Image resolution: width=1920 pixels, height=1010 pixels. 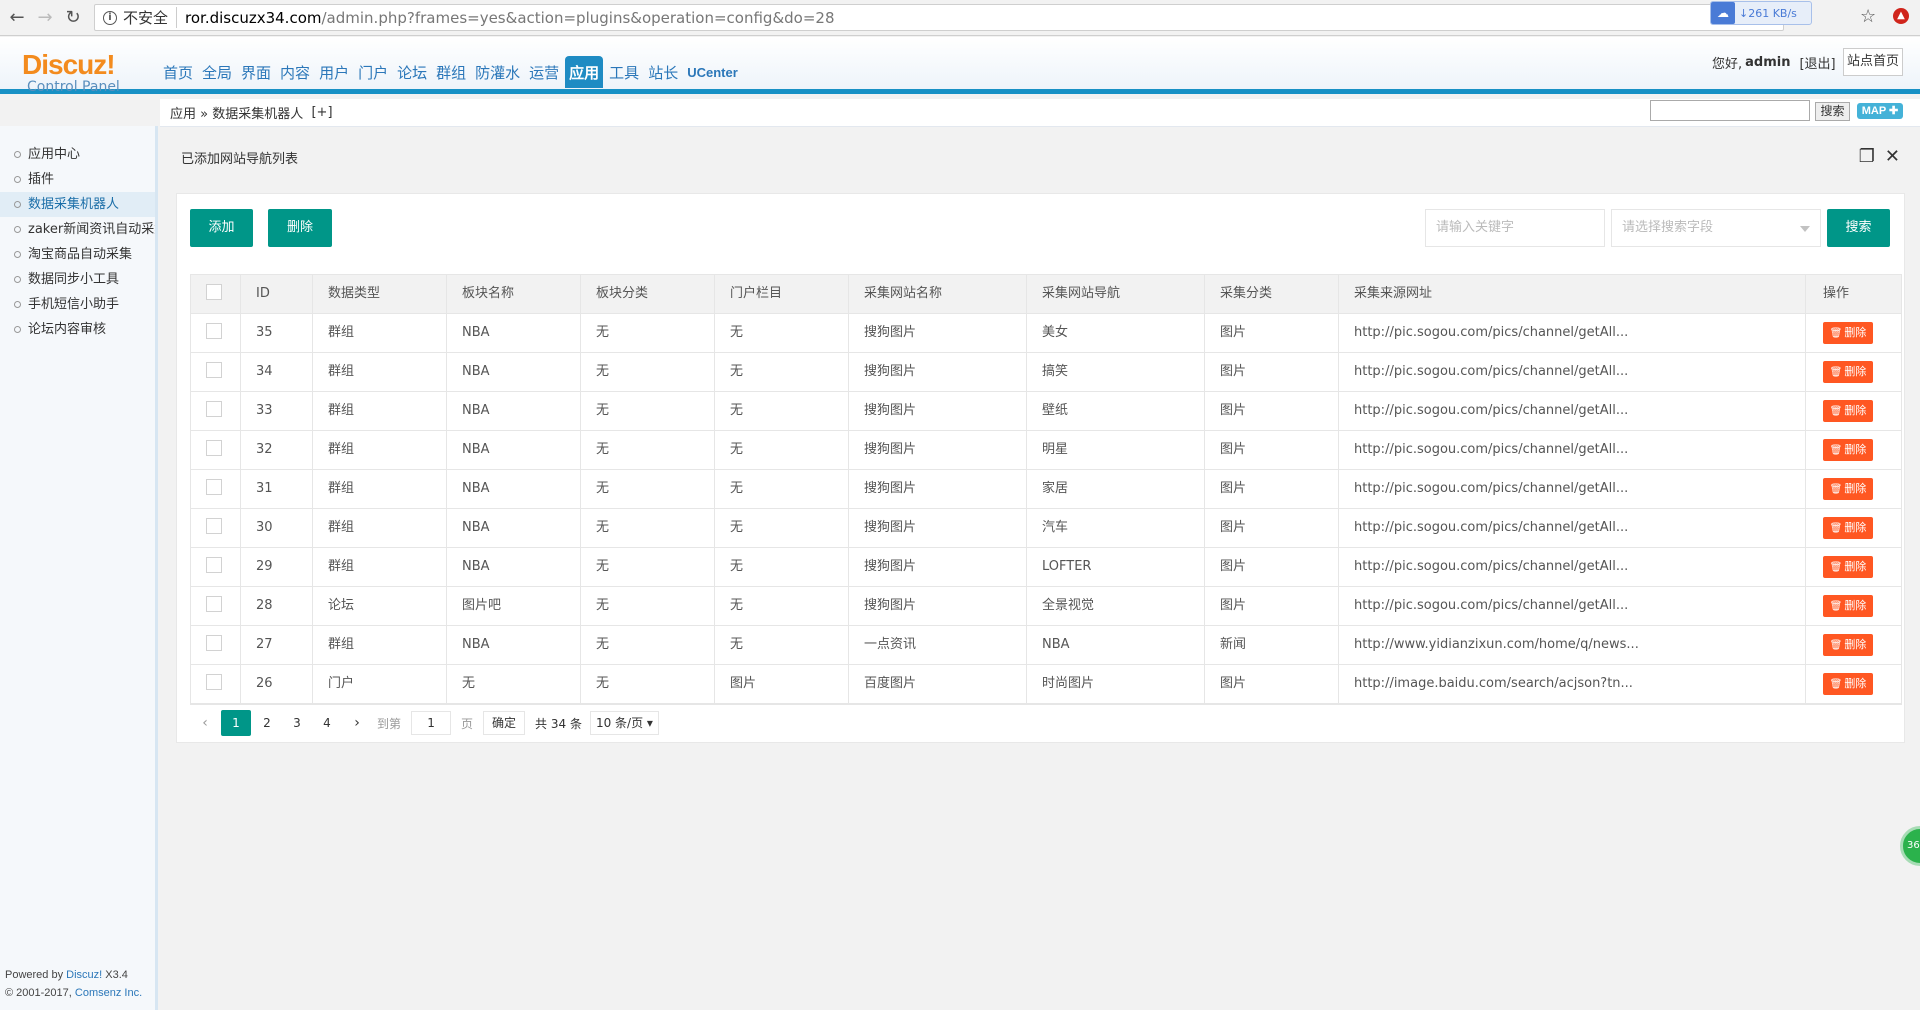 I want to click on sidebar-item-0: 应用中心, so click(x=77, y=154).